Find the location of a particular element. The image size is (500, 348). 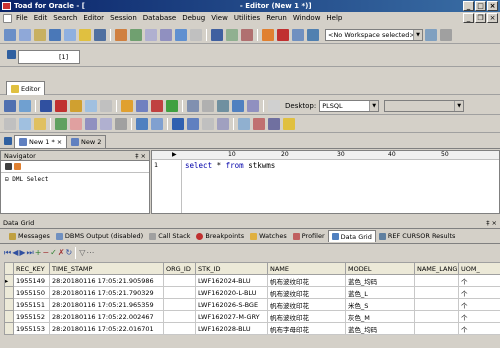

table-cell: 帆布字母印花 is located at coordinates (306, 328).